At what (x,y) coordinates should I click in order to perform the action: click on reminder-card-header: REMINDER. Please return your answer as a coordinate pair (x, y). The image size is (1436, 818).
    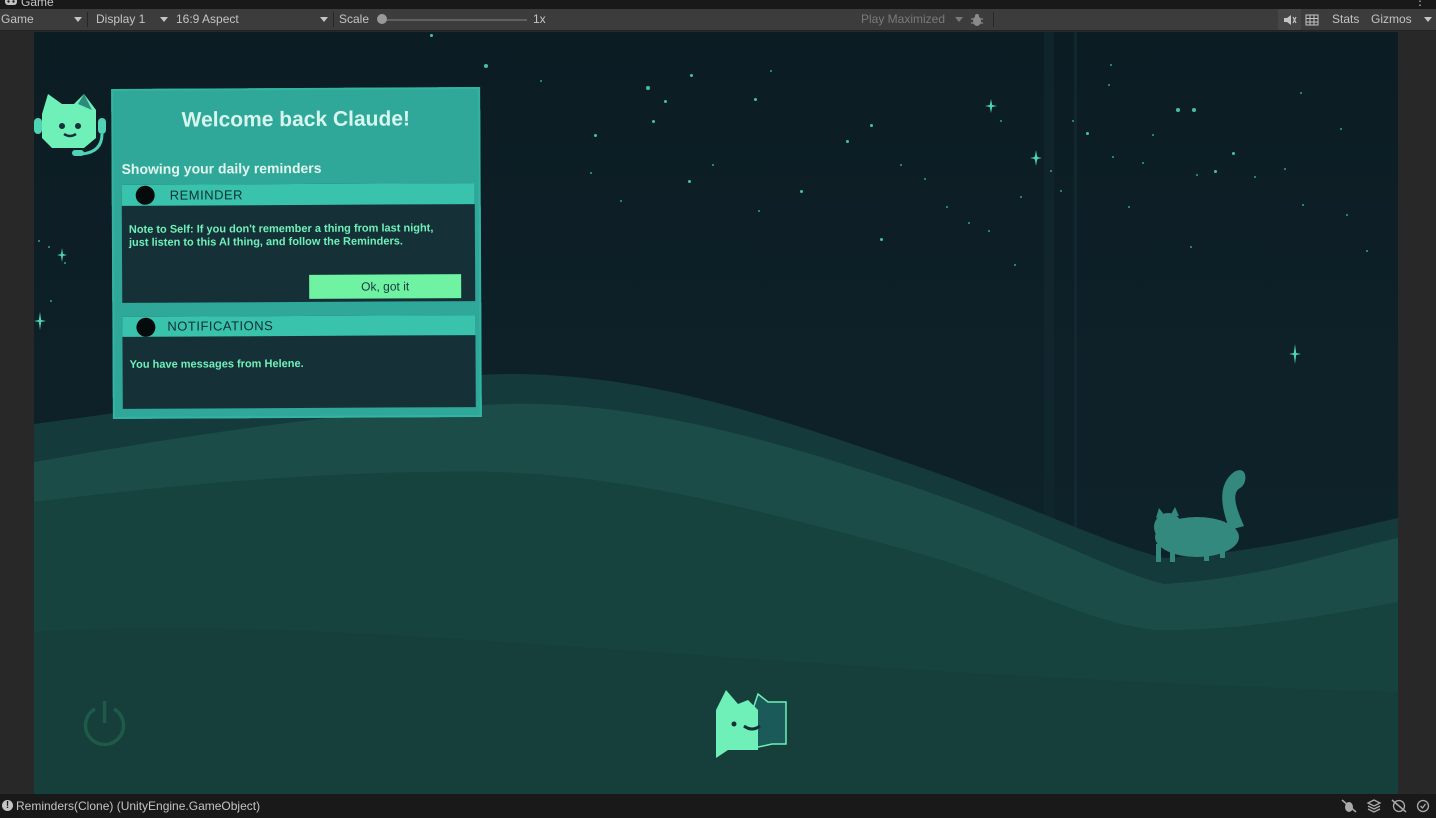
    Looking at the image, I should click on (298, 194).